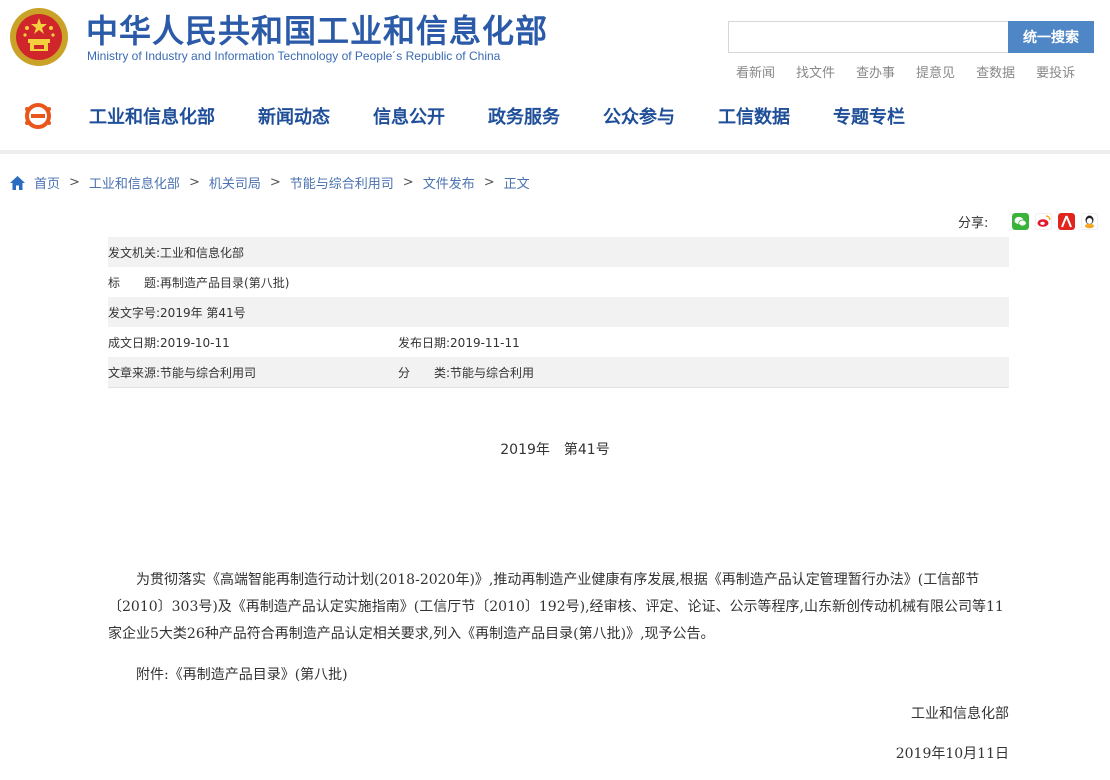 Image resolution: width=1110 pixels, height=780 pixels. What do you see at coordinates (754, 116) in the screenshot?
I see `nav-item-data: 工信数据` at bounding box center [754, 116].